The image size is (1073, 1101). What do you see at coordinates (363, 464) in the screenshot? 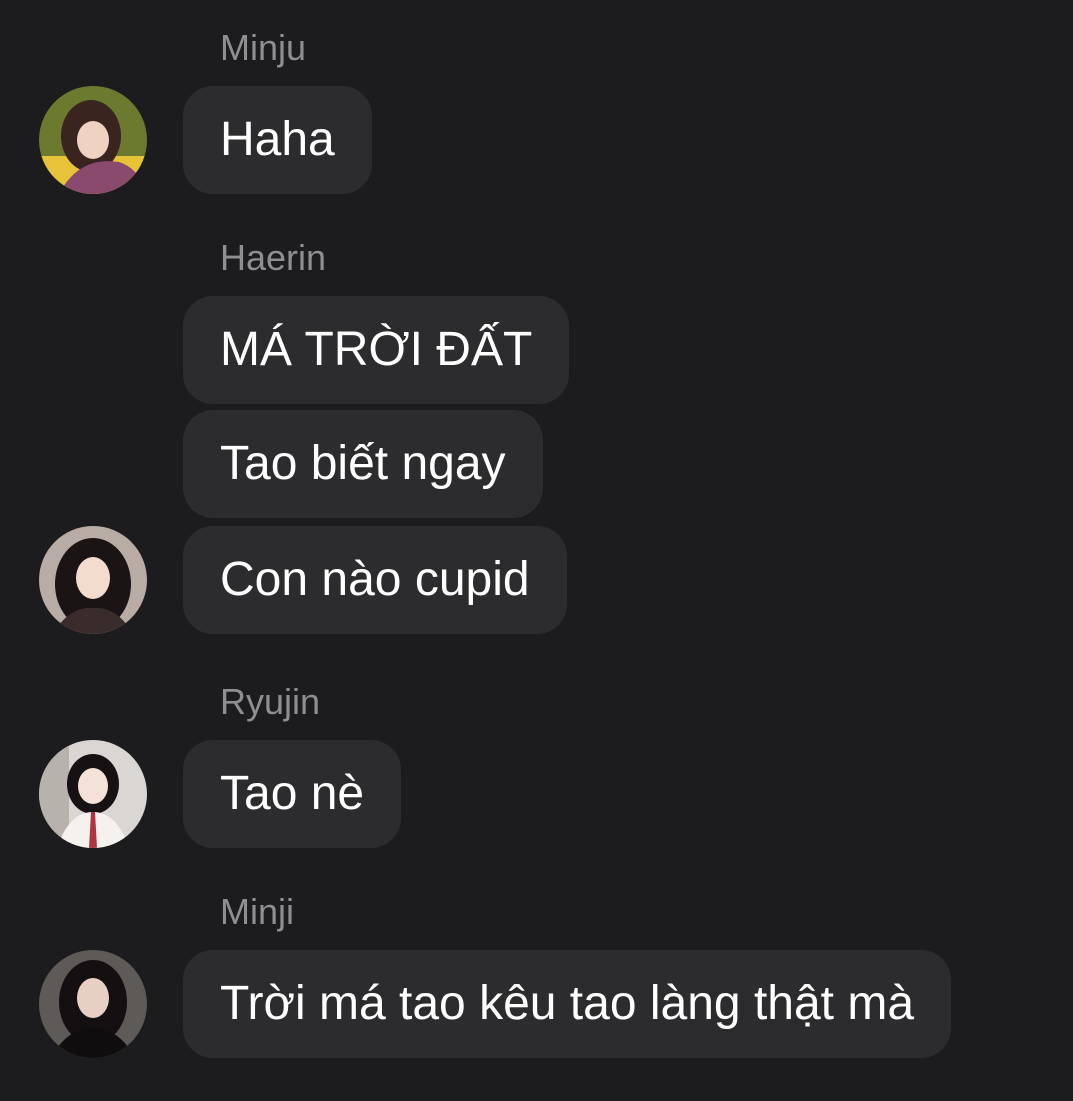
I see `message-bubble: Tao biết ngay` at bounding box center [363, 464].